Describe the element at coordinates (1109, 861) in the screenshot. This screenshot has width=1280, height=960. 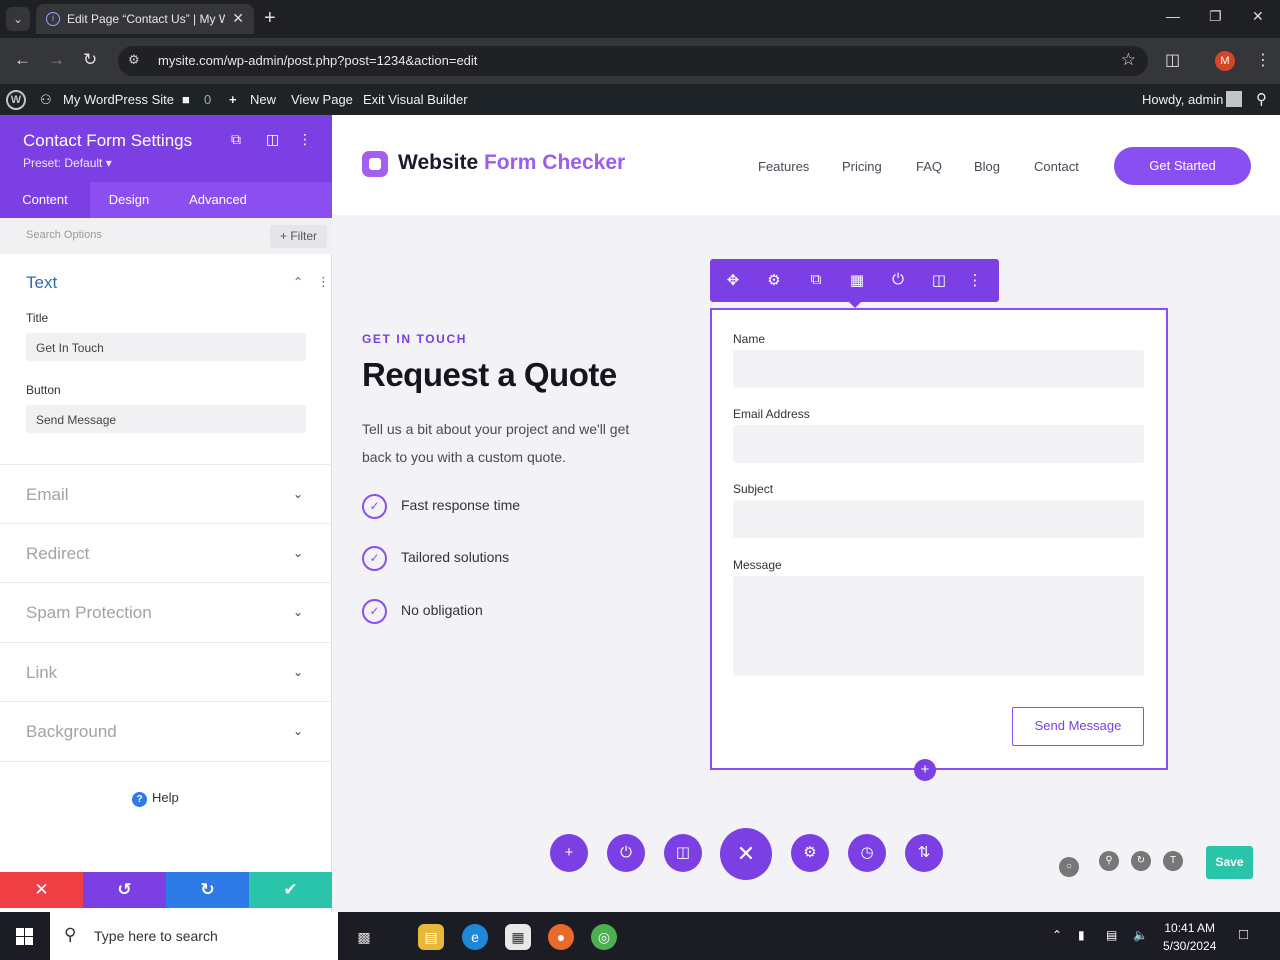
I see `zoom-icon: ⚲` at that location.